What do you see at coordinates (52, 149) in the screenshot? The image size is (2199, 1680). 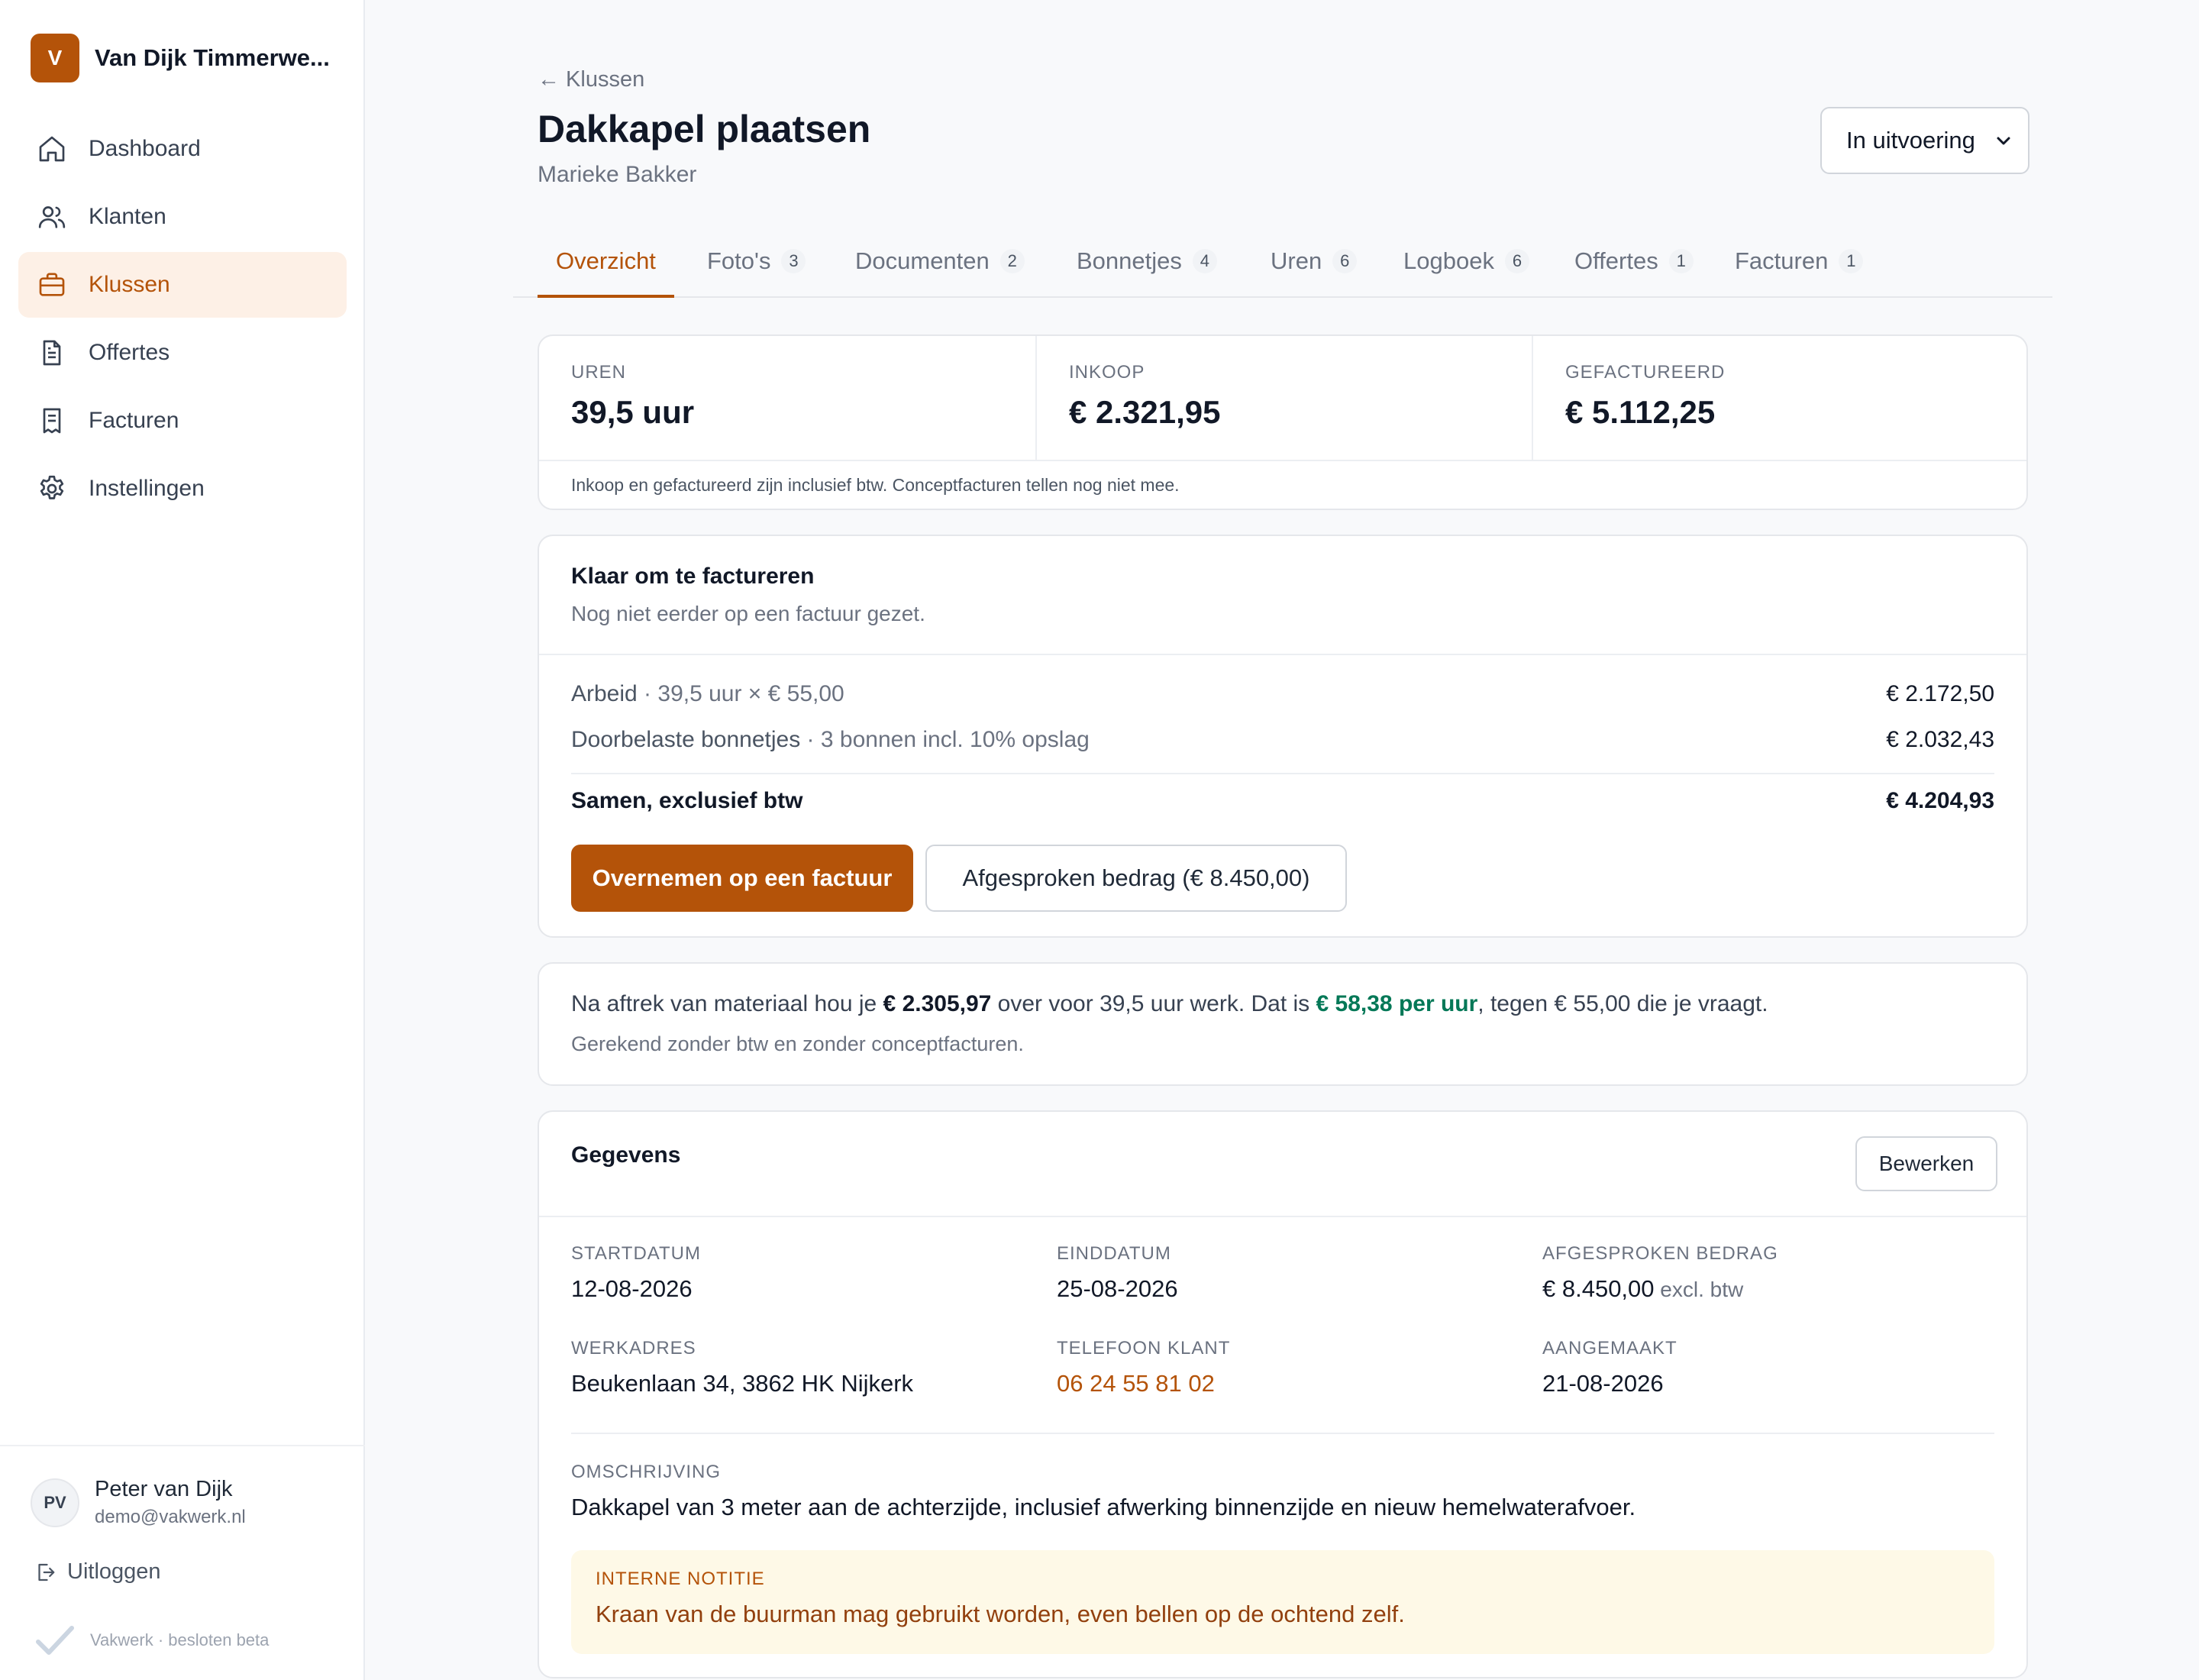 I see `home-icon` at bounding box center [52, 149].